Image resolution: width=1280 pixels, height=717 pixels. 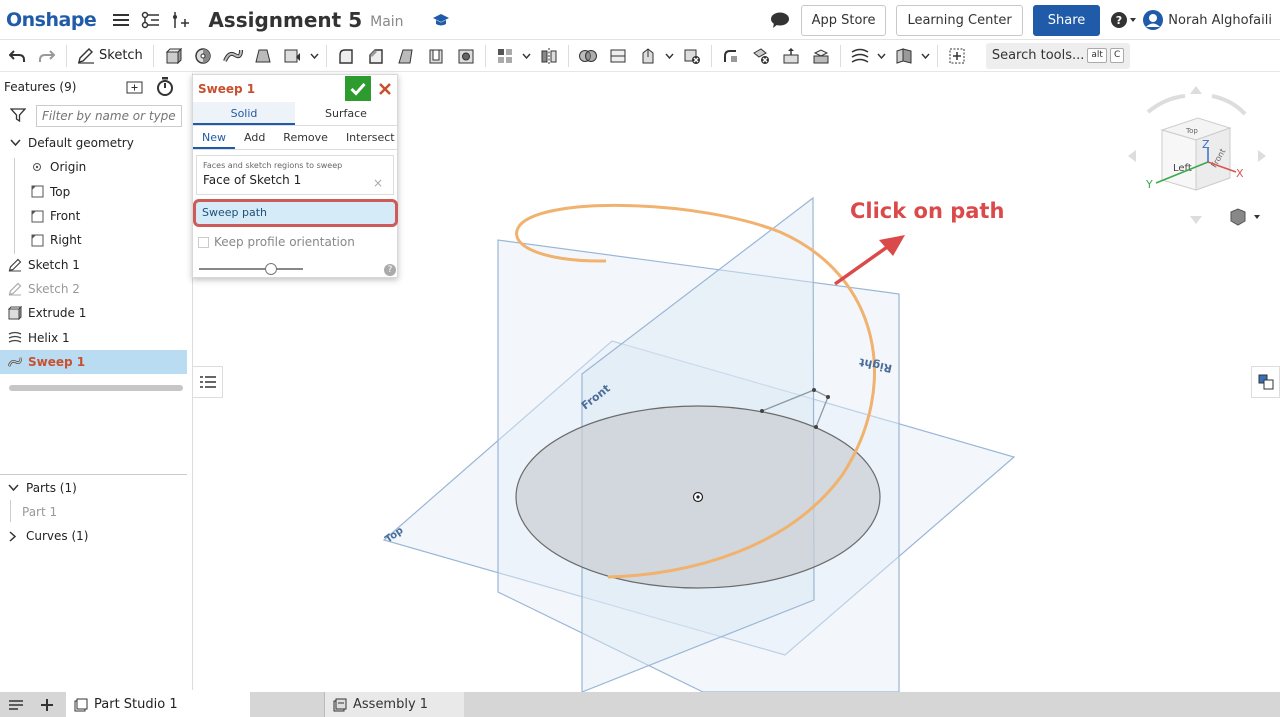 What do you see at coordinates (109, 116) in the screenshot?
I see `filter-input` at bounding box center [109, 116].